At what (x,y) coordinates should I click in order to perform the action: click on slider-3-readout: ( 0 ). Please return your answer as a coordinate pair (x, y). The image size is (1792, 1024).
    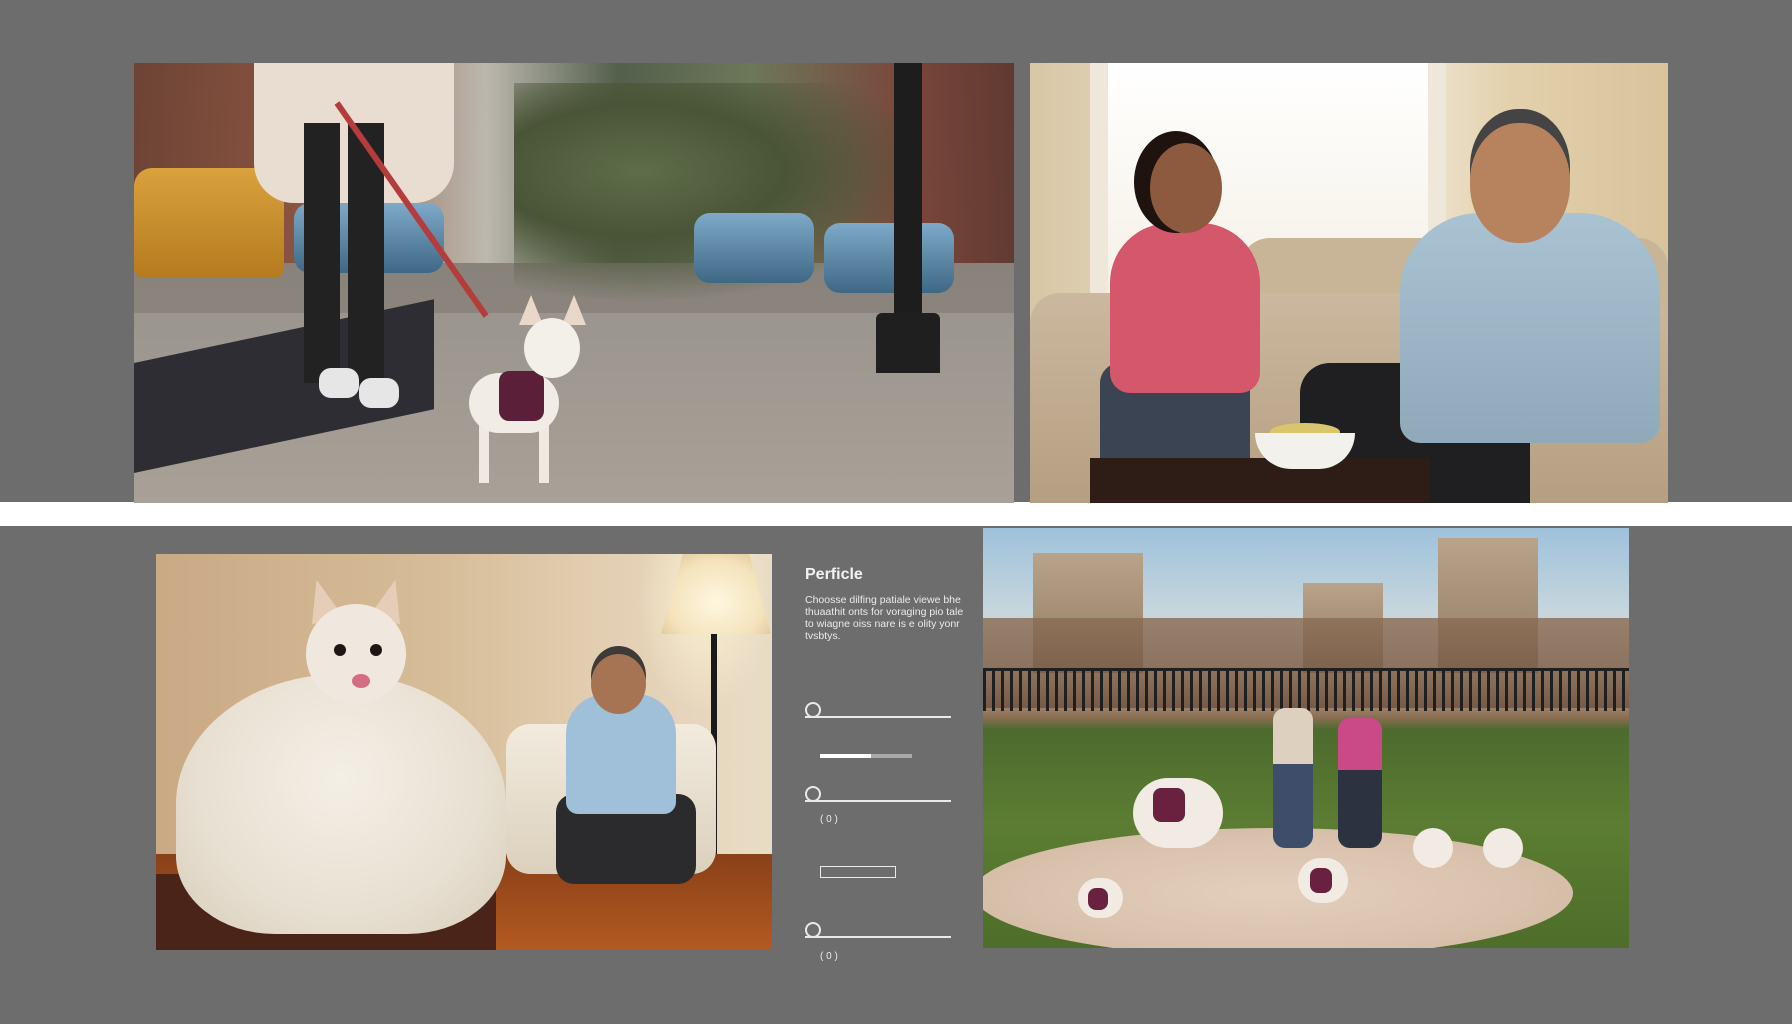
    Looking at the image, I should click on (829, 956).